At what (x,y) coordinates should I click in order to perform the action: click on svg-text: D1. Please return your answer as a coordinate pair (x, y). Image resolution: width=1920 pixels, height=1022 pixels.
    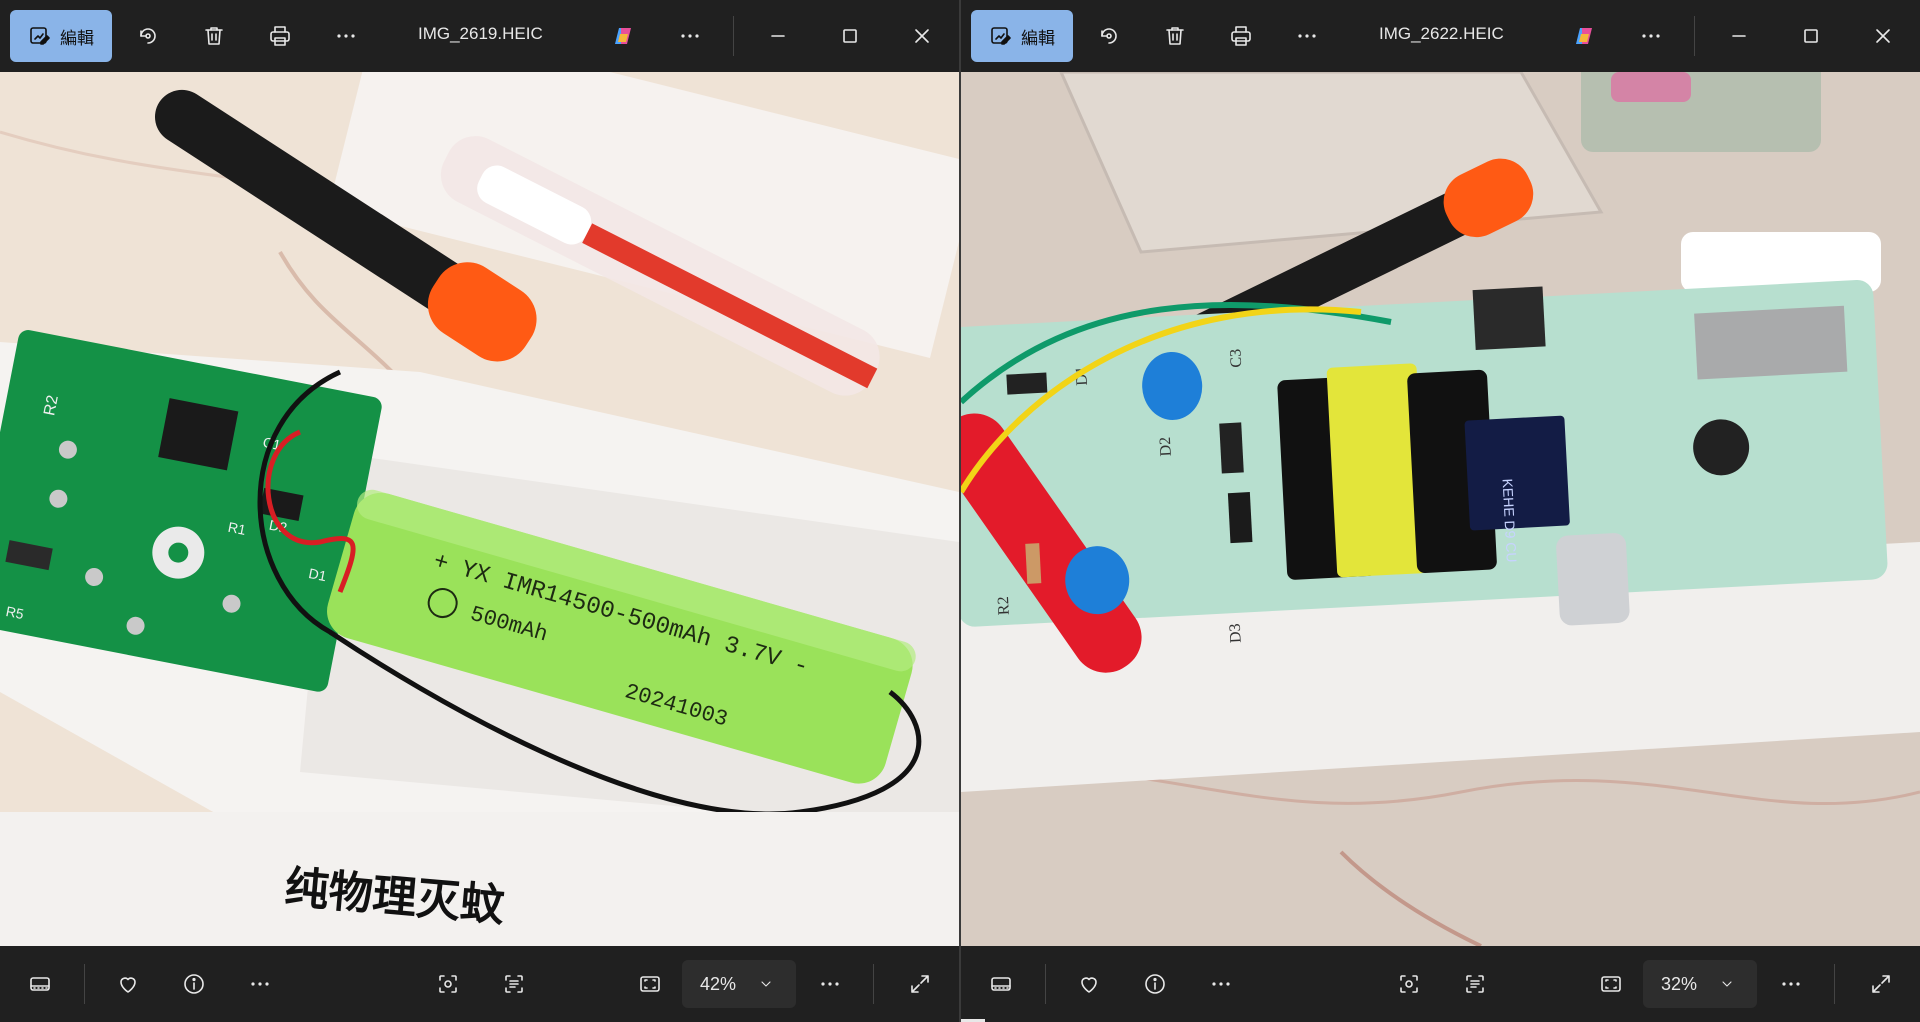
    Looking at the image, I should click on (317, 574).